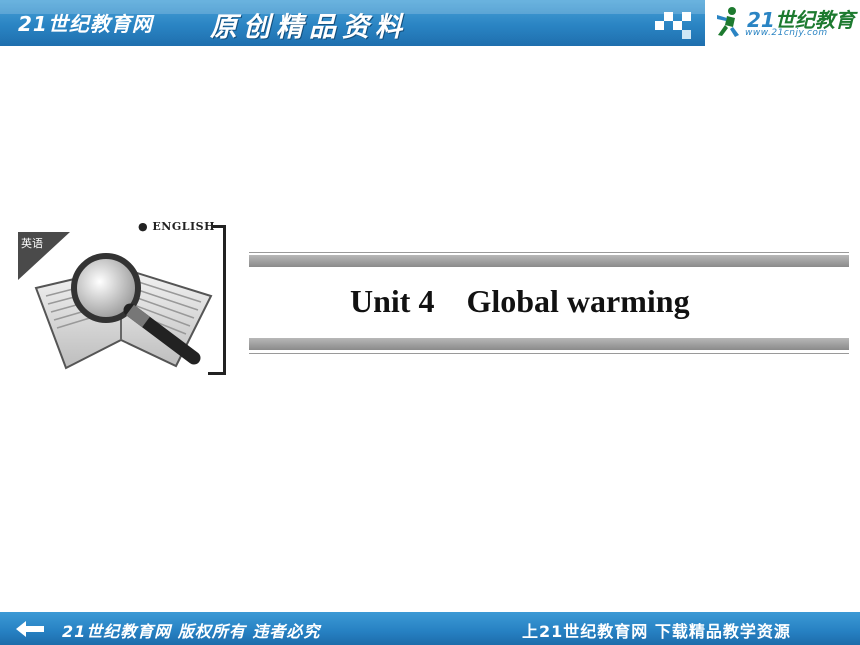 This screenshot has height=645, width=860. Describe the element at coordinates (786, 33) in the screenshot. I see `logo-url: www.21cnjy.com` at that location.